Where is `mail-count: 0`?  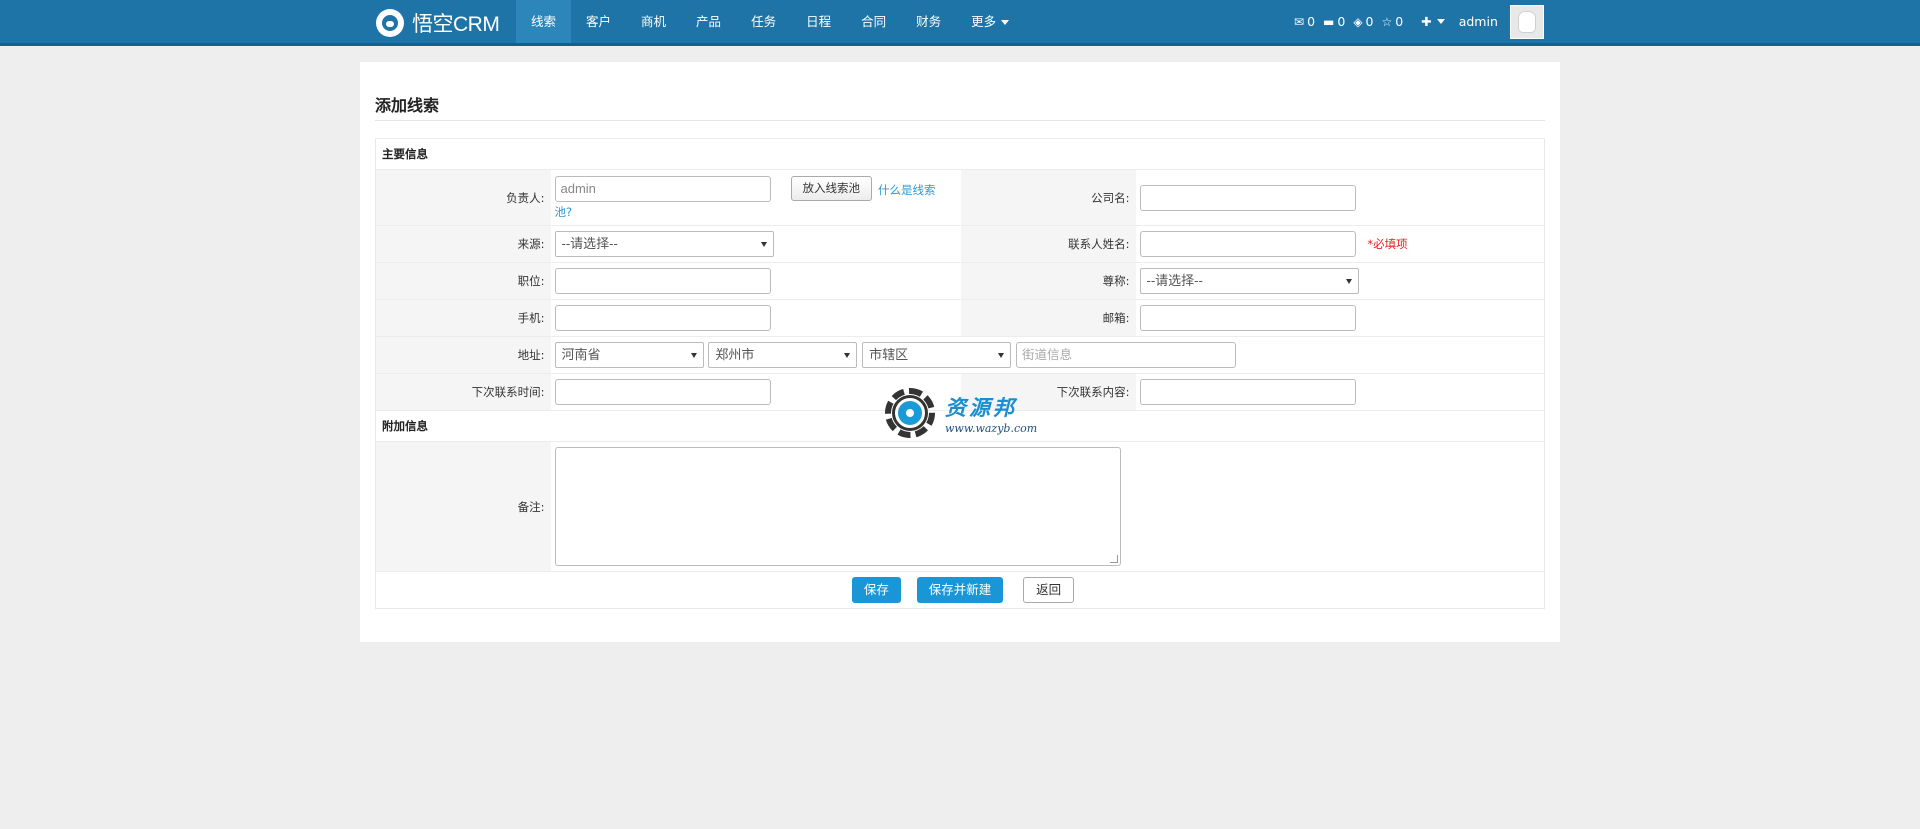
mail-count: 0 is located at coordinates (1311, 21).